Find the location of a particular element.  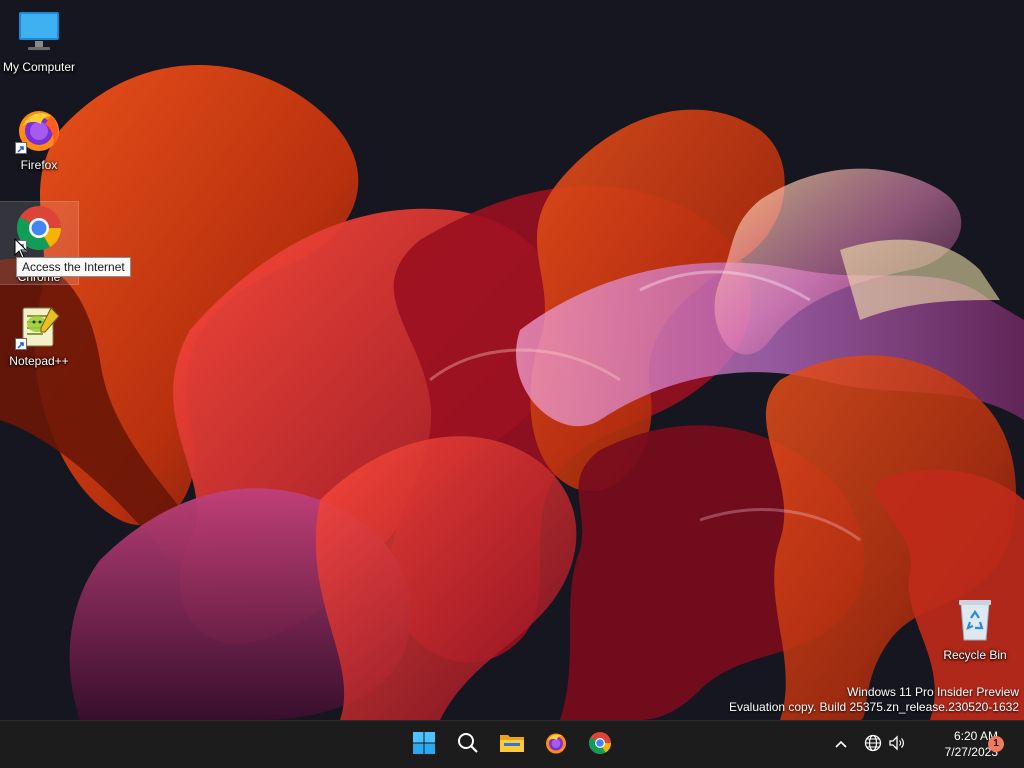

taskbar-firefox-button is located at coordinates (556, 745).